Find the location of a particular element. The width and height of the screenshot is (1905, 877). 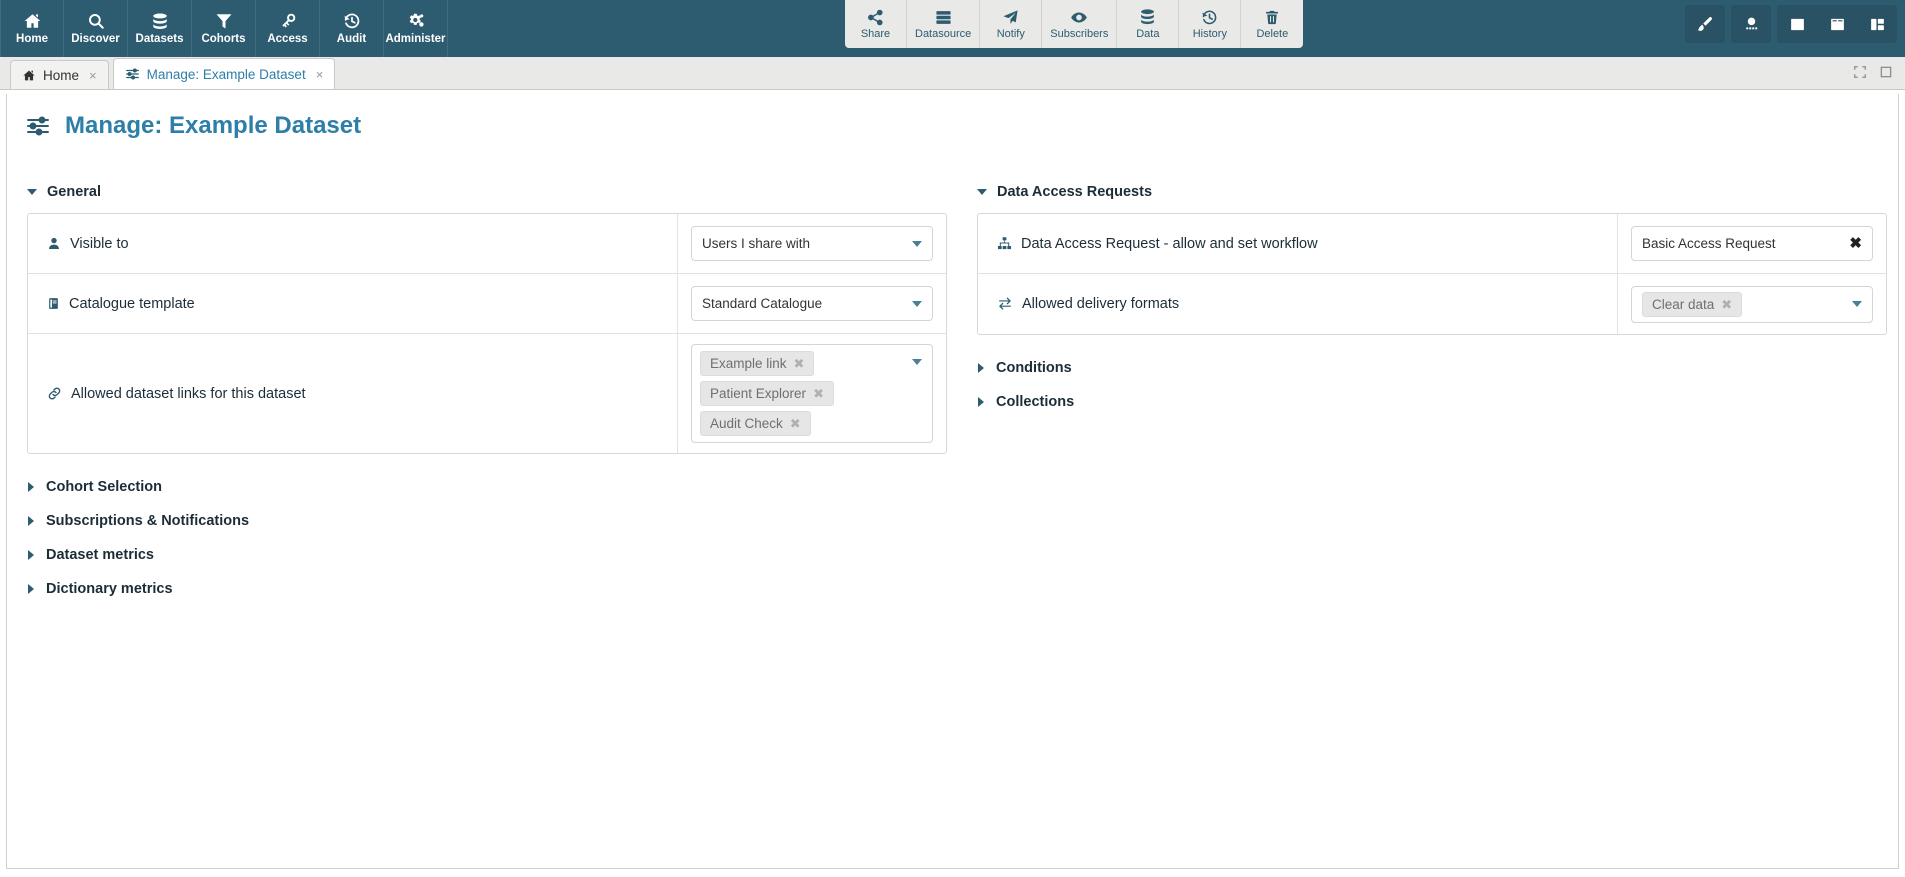

toolbar-item-datasource: Datasource is located at coordinates (944, 24).